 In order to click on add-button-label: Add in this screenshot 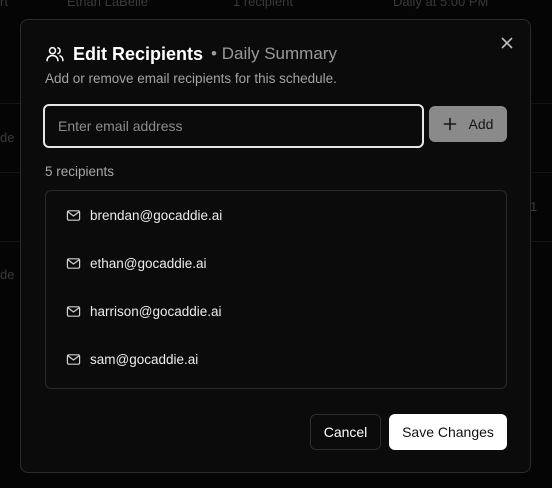, I will do `click(481, 124)`.